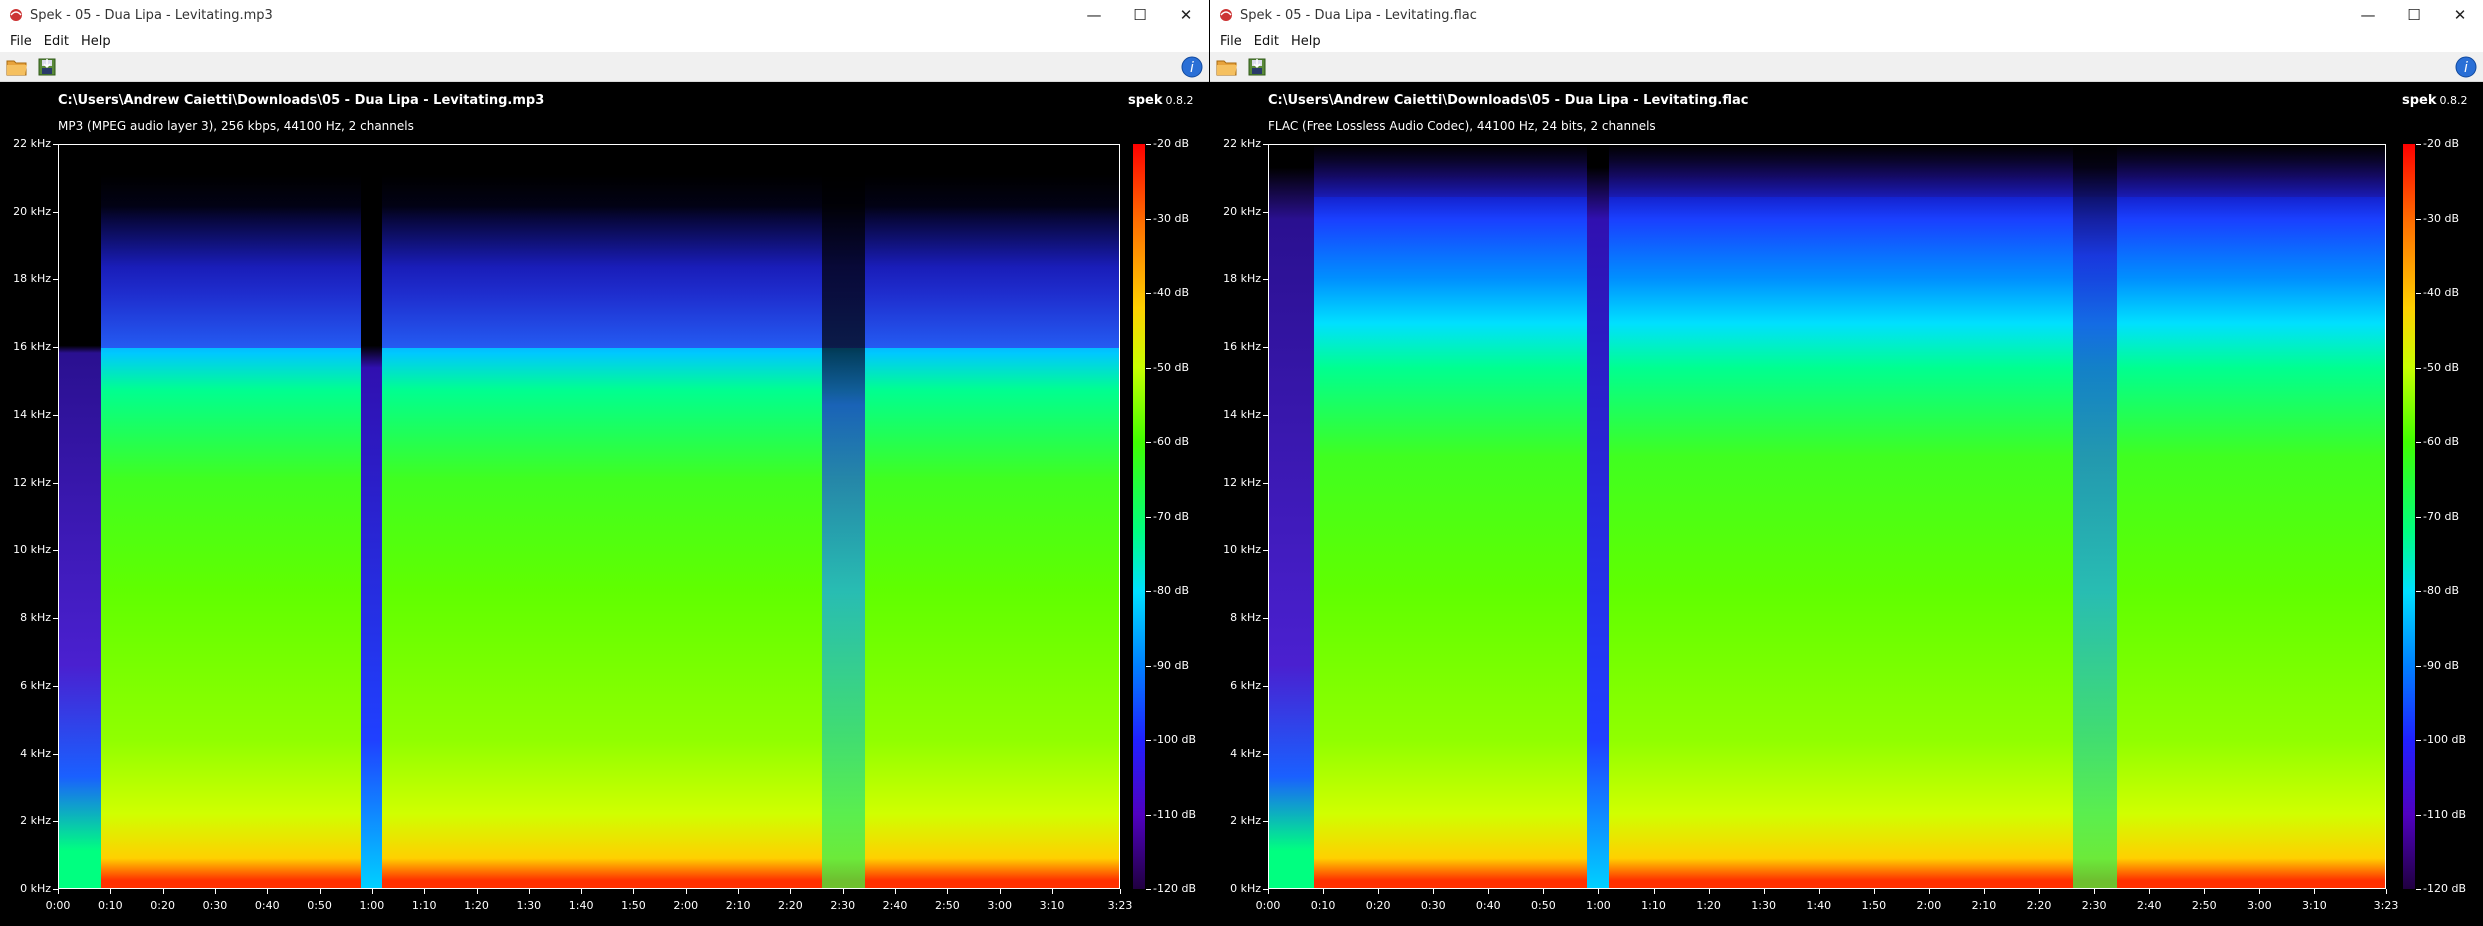 The height and width of the screenshot is (926, 2483). What do you see at coordinates (267, 905) in the screenshot?
I see `time-tick-label: 0:40` at bounding box center [267, 905].